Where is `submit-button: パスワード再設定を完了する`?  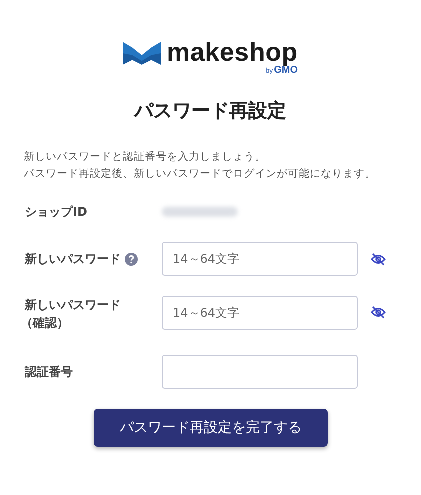 submit-button: パスワード再設定を完了する is located at coordinates (211, 428).